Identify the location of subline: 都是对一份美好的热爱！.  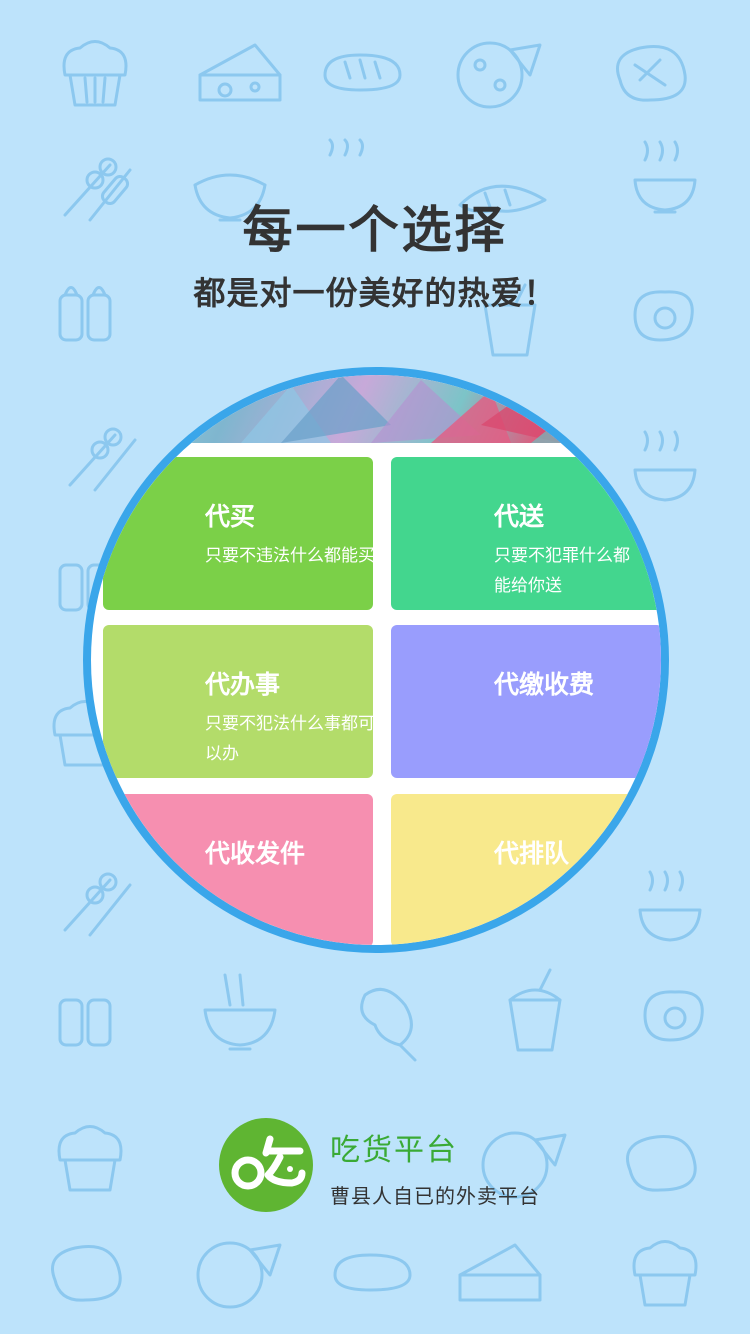
(375, 293).